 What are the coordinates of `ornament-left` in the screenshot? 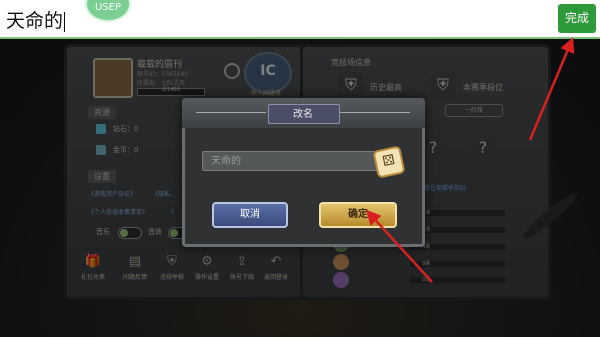 It's located at (231, 112).